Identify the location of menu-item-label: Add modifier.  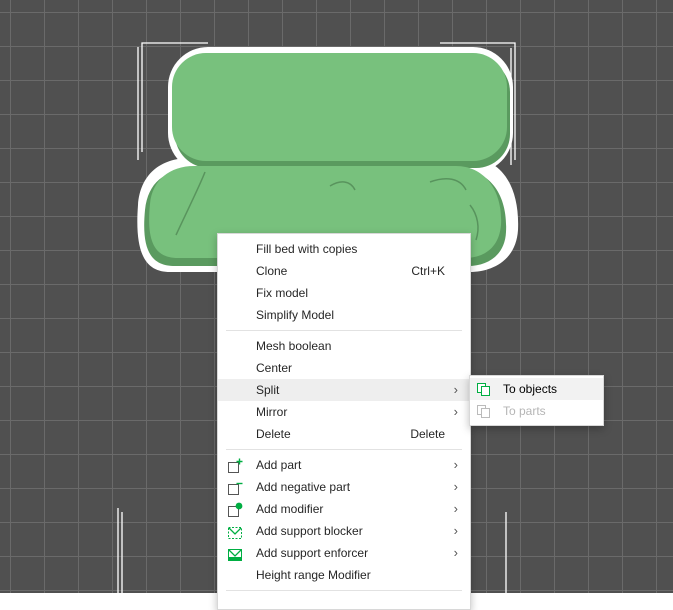
(290, 509).